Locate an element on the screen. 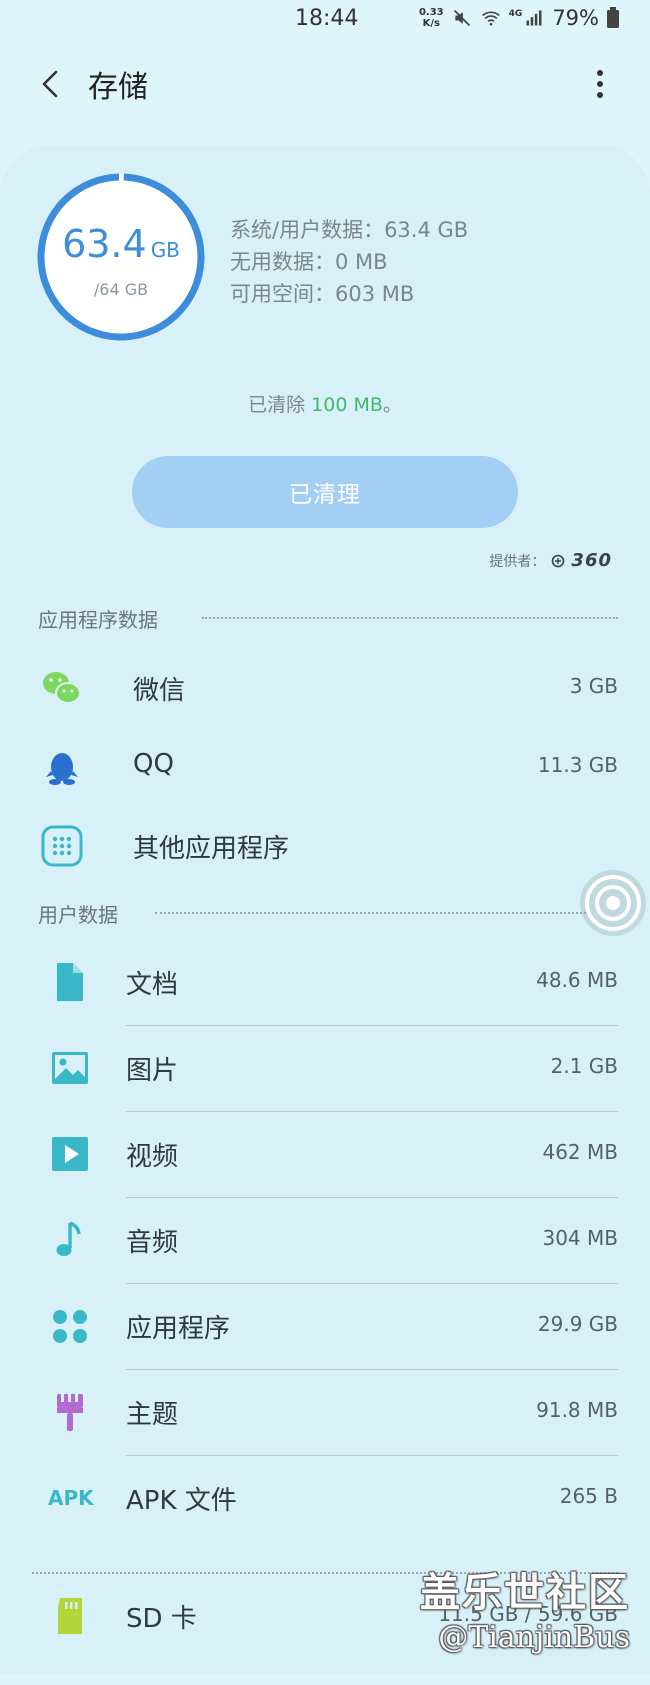 The height and width of the screenshot is (1685, 650). user-row-video: 视频 462 MB is located at coordinates (325, 1155).